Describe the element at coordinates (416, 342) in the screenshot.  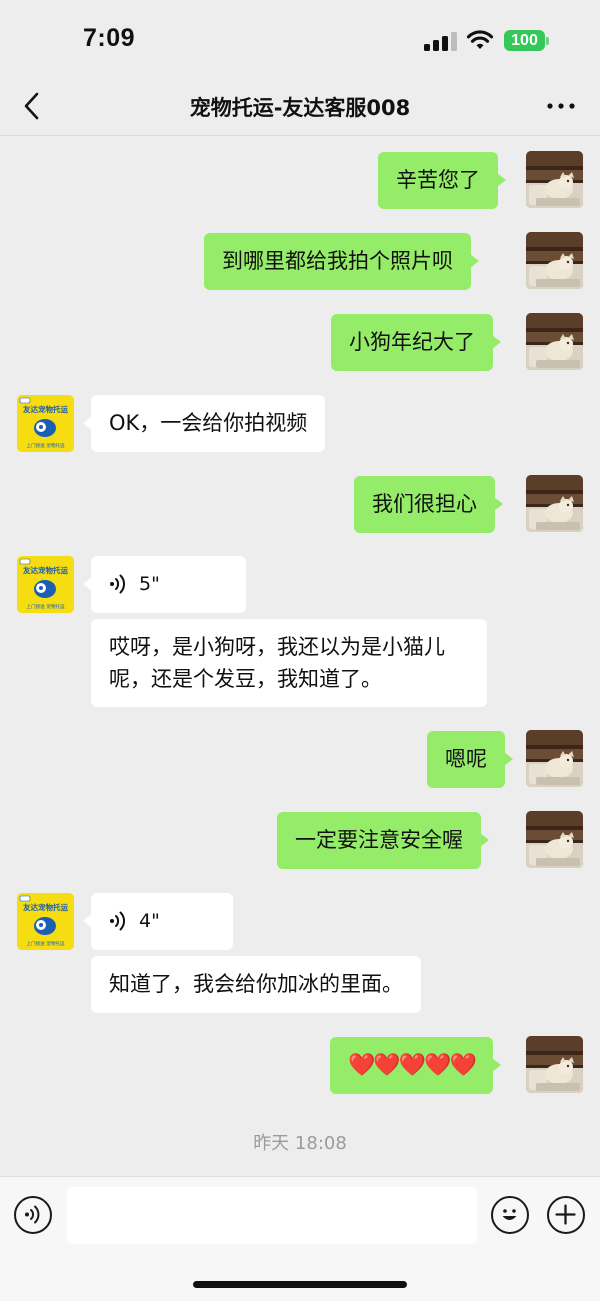
I see `message-bubble-self: 小狗年纪大了` at that location.